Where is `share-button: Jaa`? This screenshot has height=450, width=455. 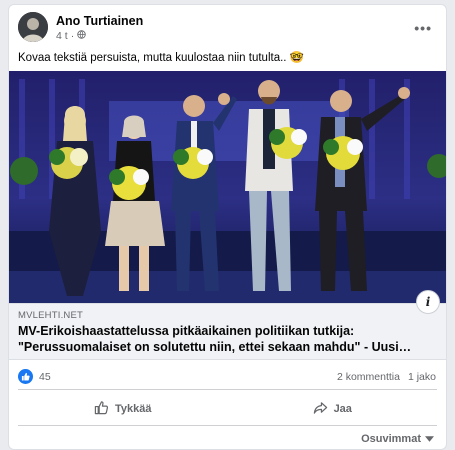 share-button: Jaa is located at coordinates (333, 409).